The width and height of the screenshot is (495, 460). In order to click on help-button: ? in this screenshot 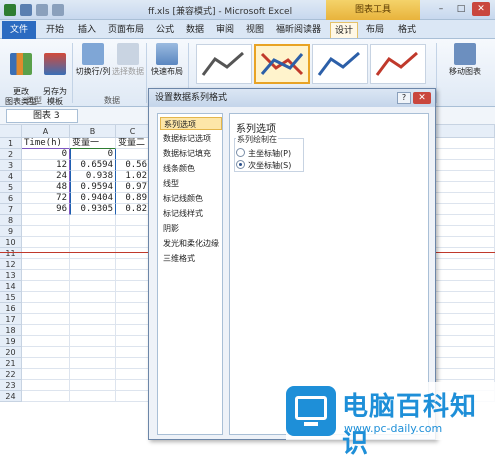, I will do `click(404, 98)`.